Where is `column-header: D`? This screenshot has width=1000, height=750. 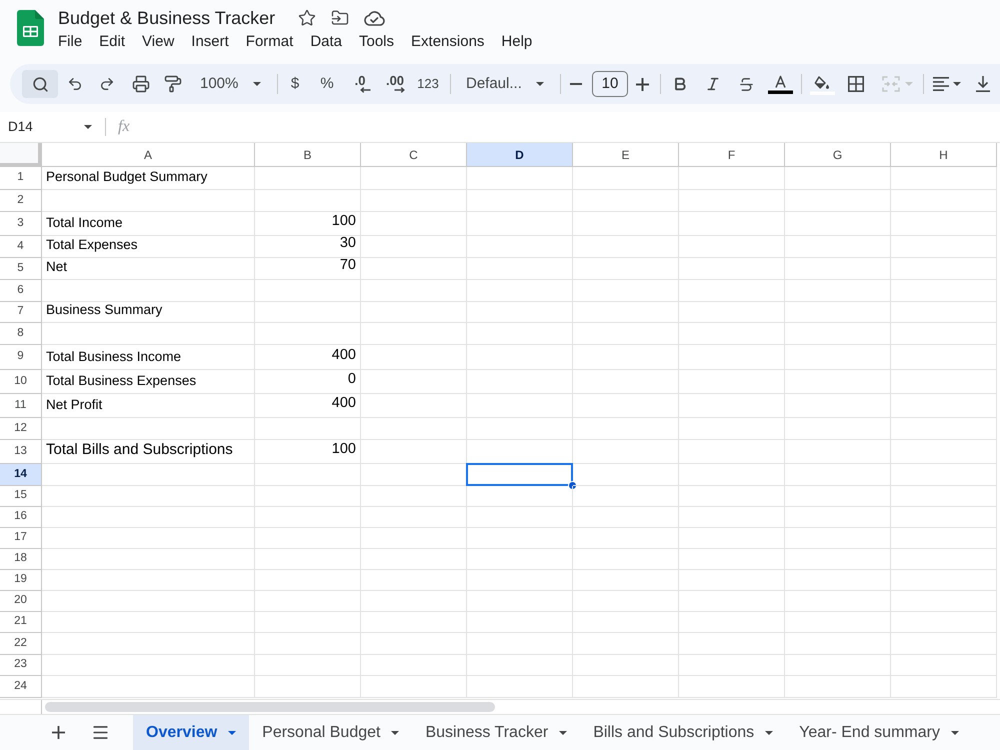
column-header: D is located at coordinates (520, 155).